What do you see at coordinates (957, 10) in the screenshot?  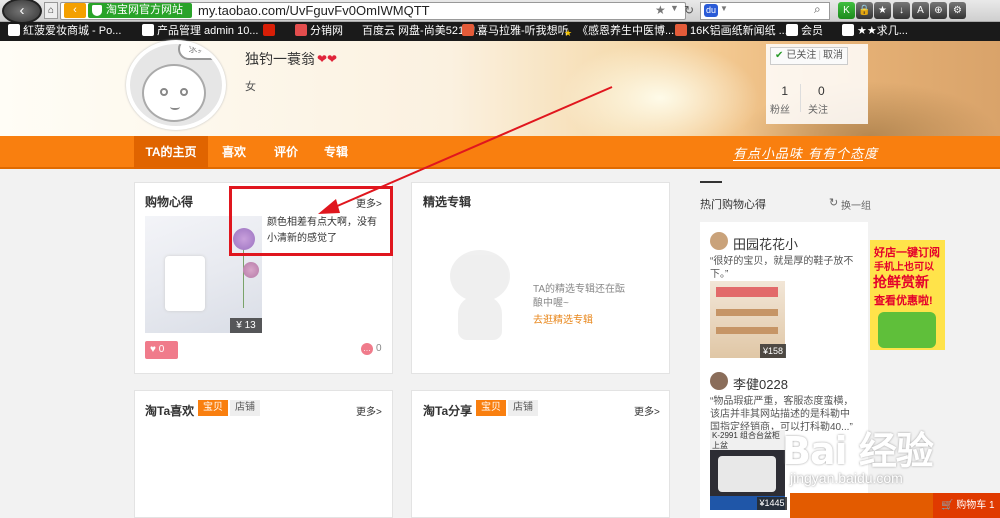 I see `gear-icon: ⚙` at bounding box center [957, 10].